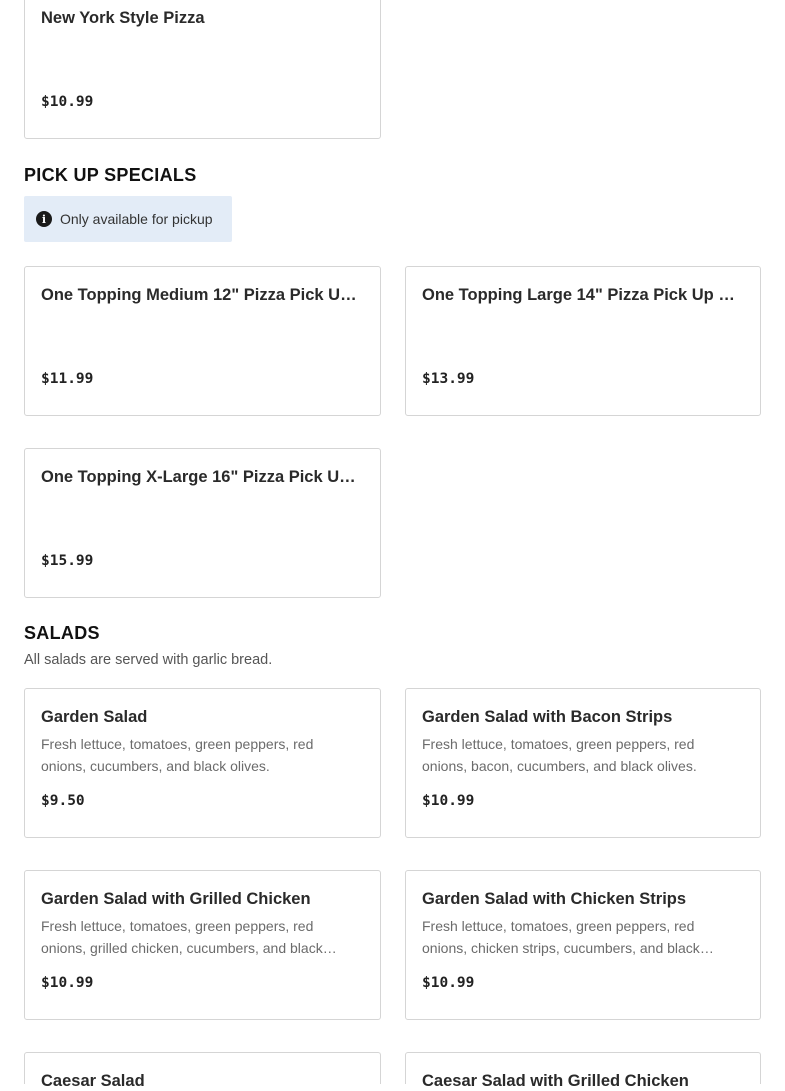 The image size is (785, 1091). I want to click on menu-item-name: Garden Salad, so click(94, 717).